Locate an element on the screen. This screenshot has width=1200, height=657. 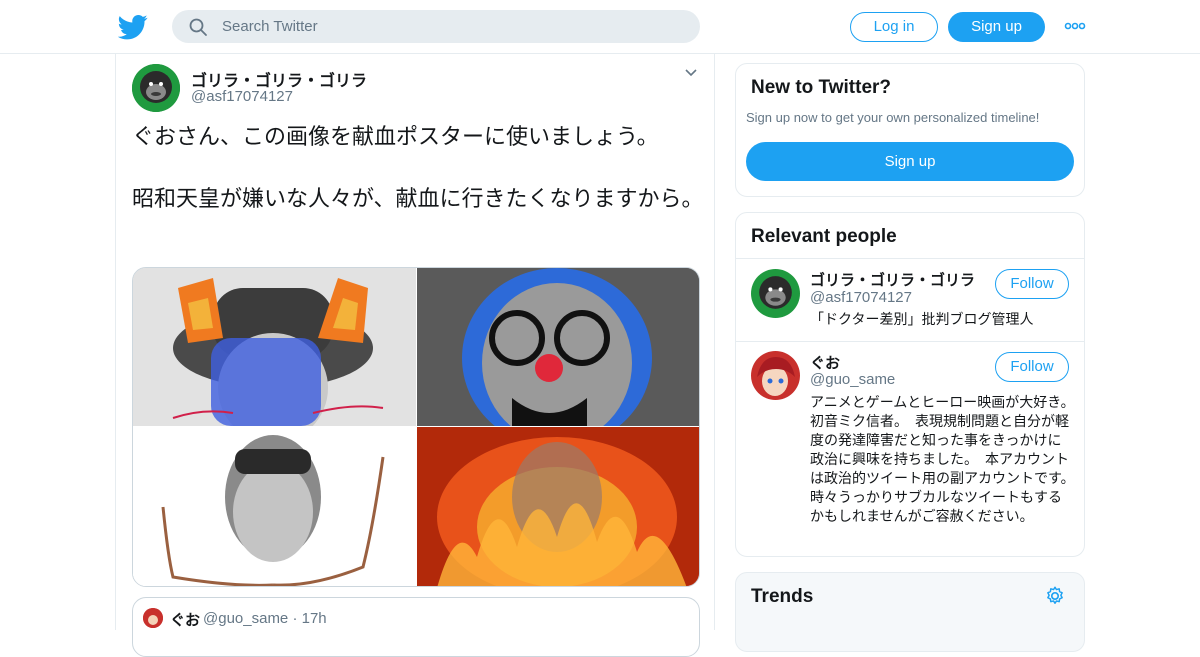
search-input is located at coordinates (452, 26).